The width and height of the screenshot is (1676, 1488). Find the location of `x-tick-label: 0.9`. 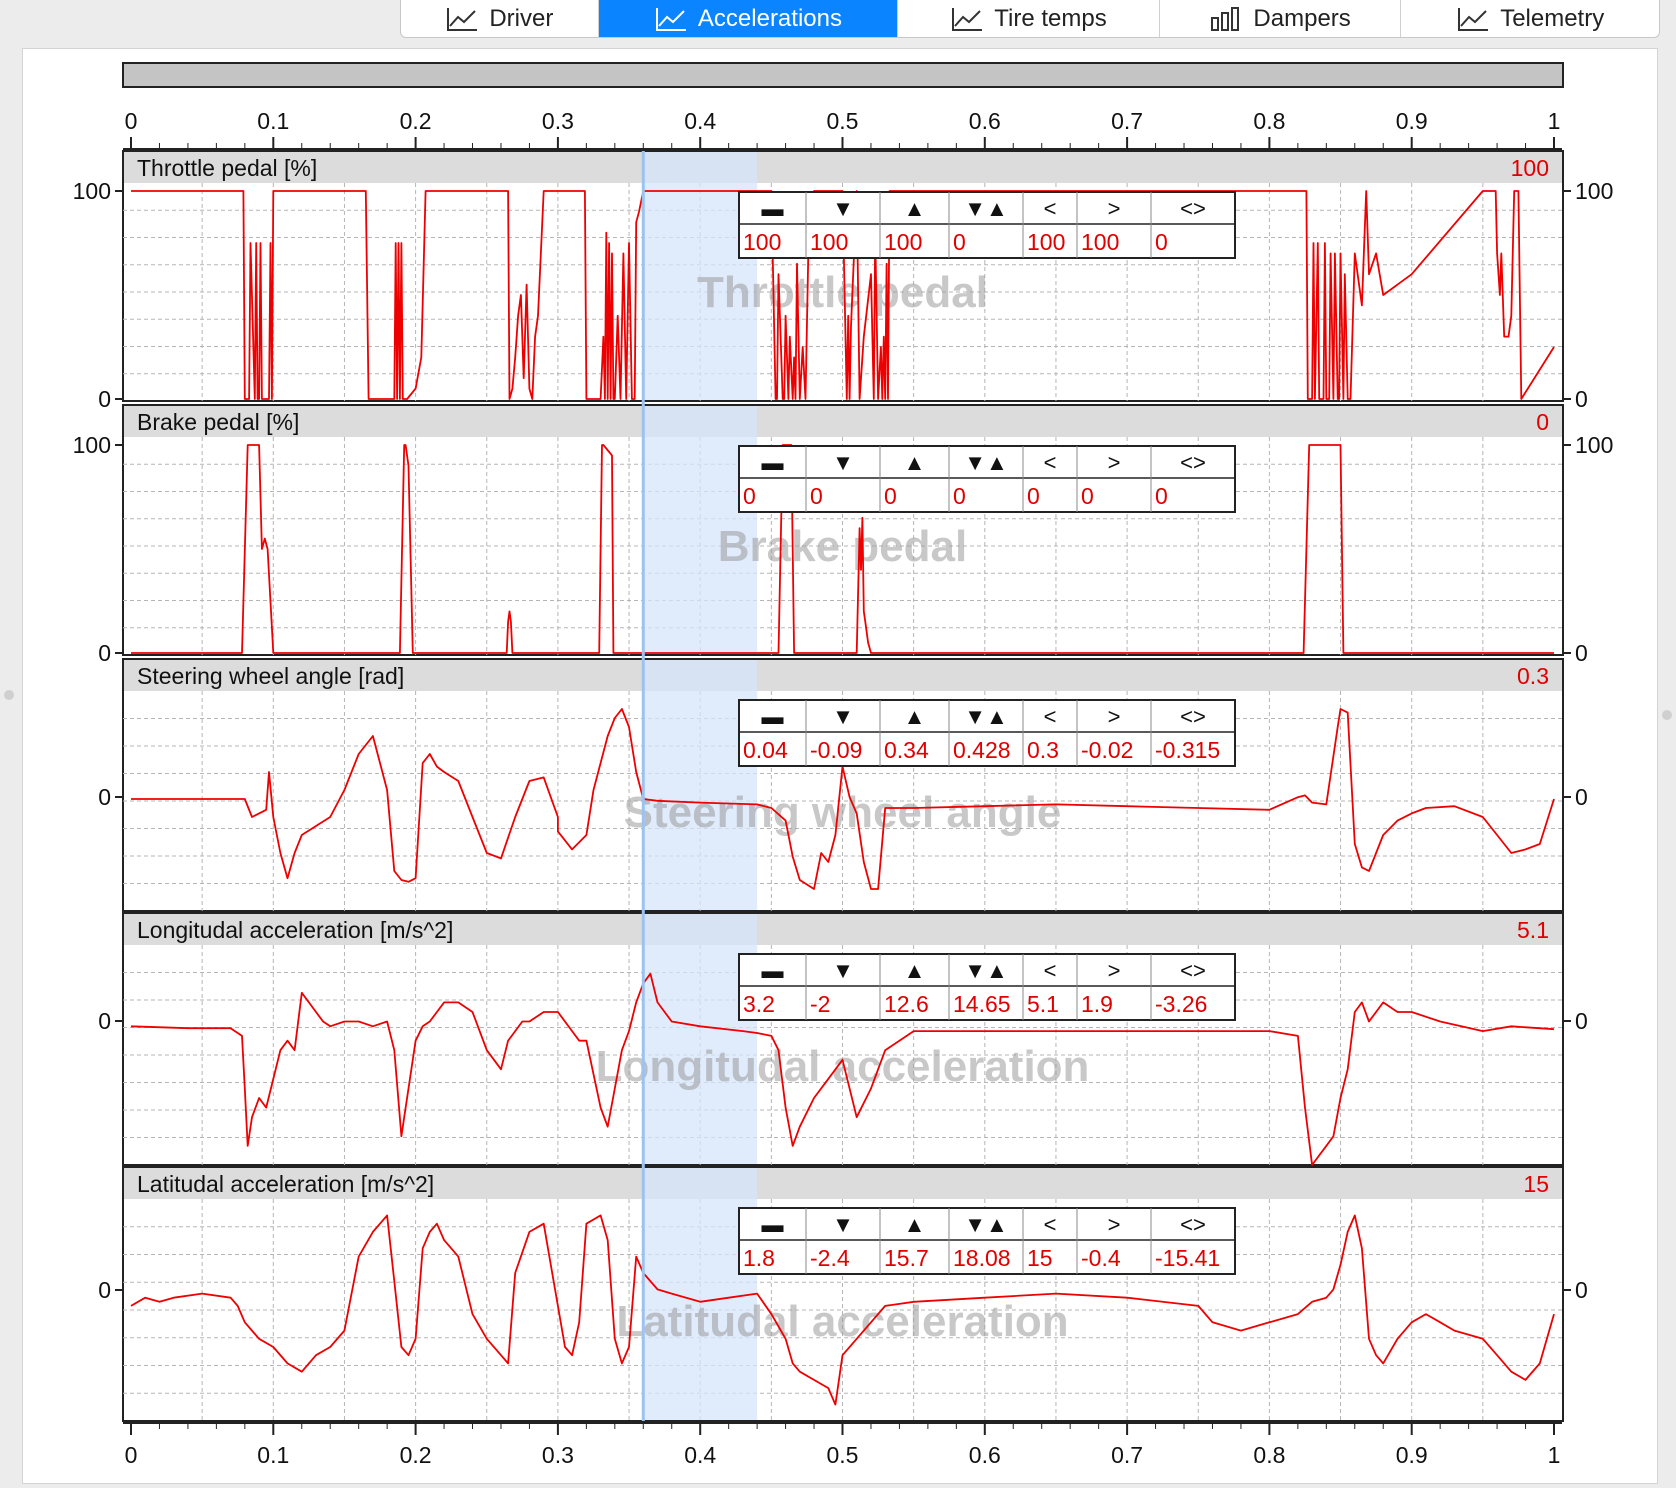

x-tick-label: 0.9 is located at coordinates (1412, 121).